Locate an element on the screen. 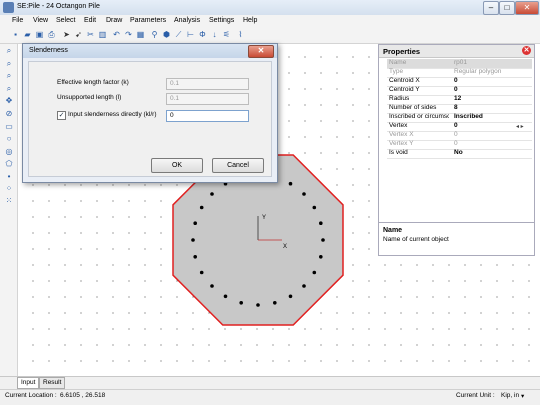 Image resolution: width=540 pixels, height=405 pixels. property-key: Vertex is located at coordinates (398, 125).